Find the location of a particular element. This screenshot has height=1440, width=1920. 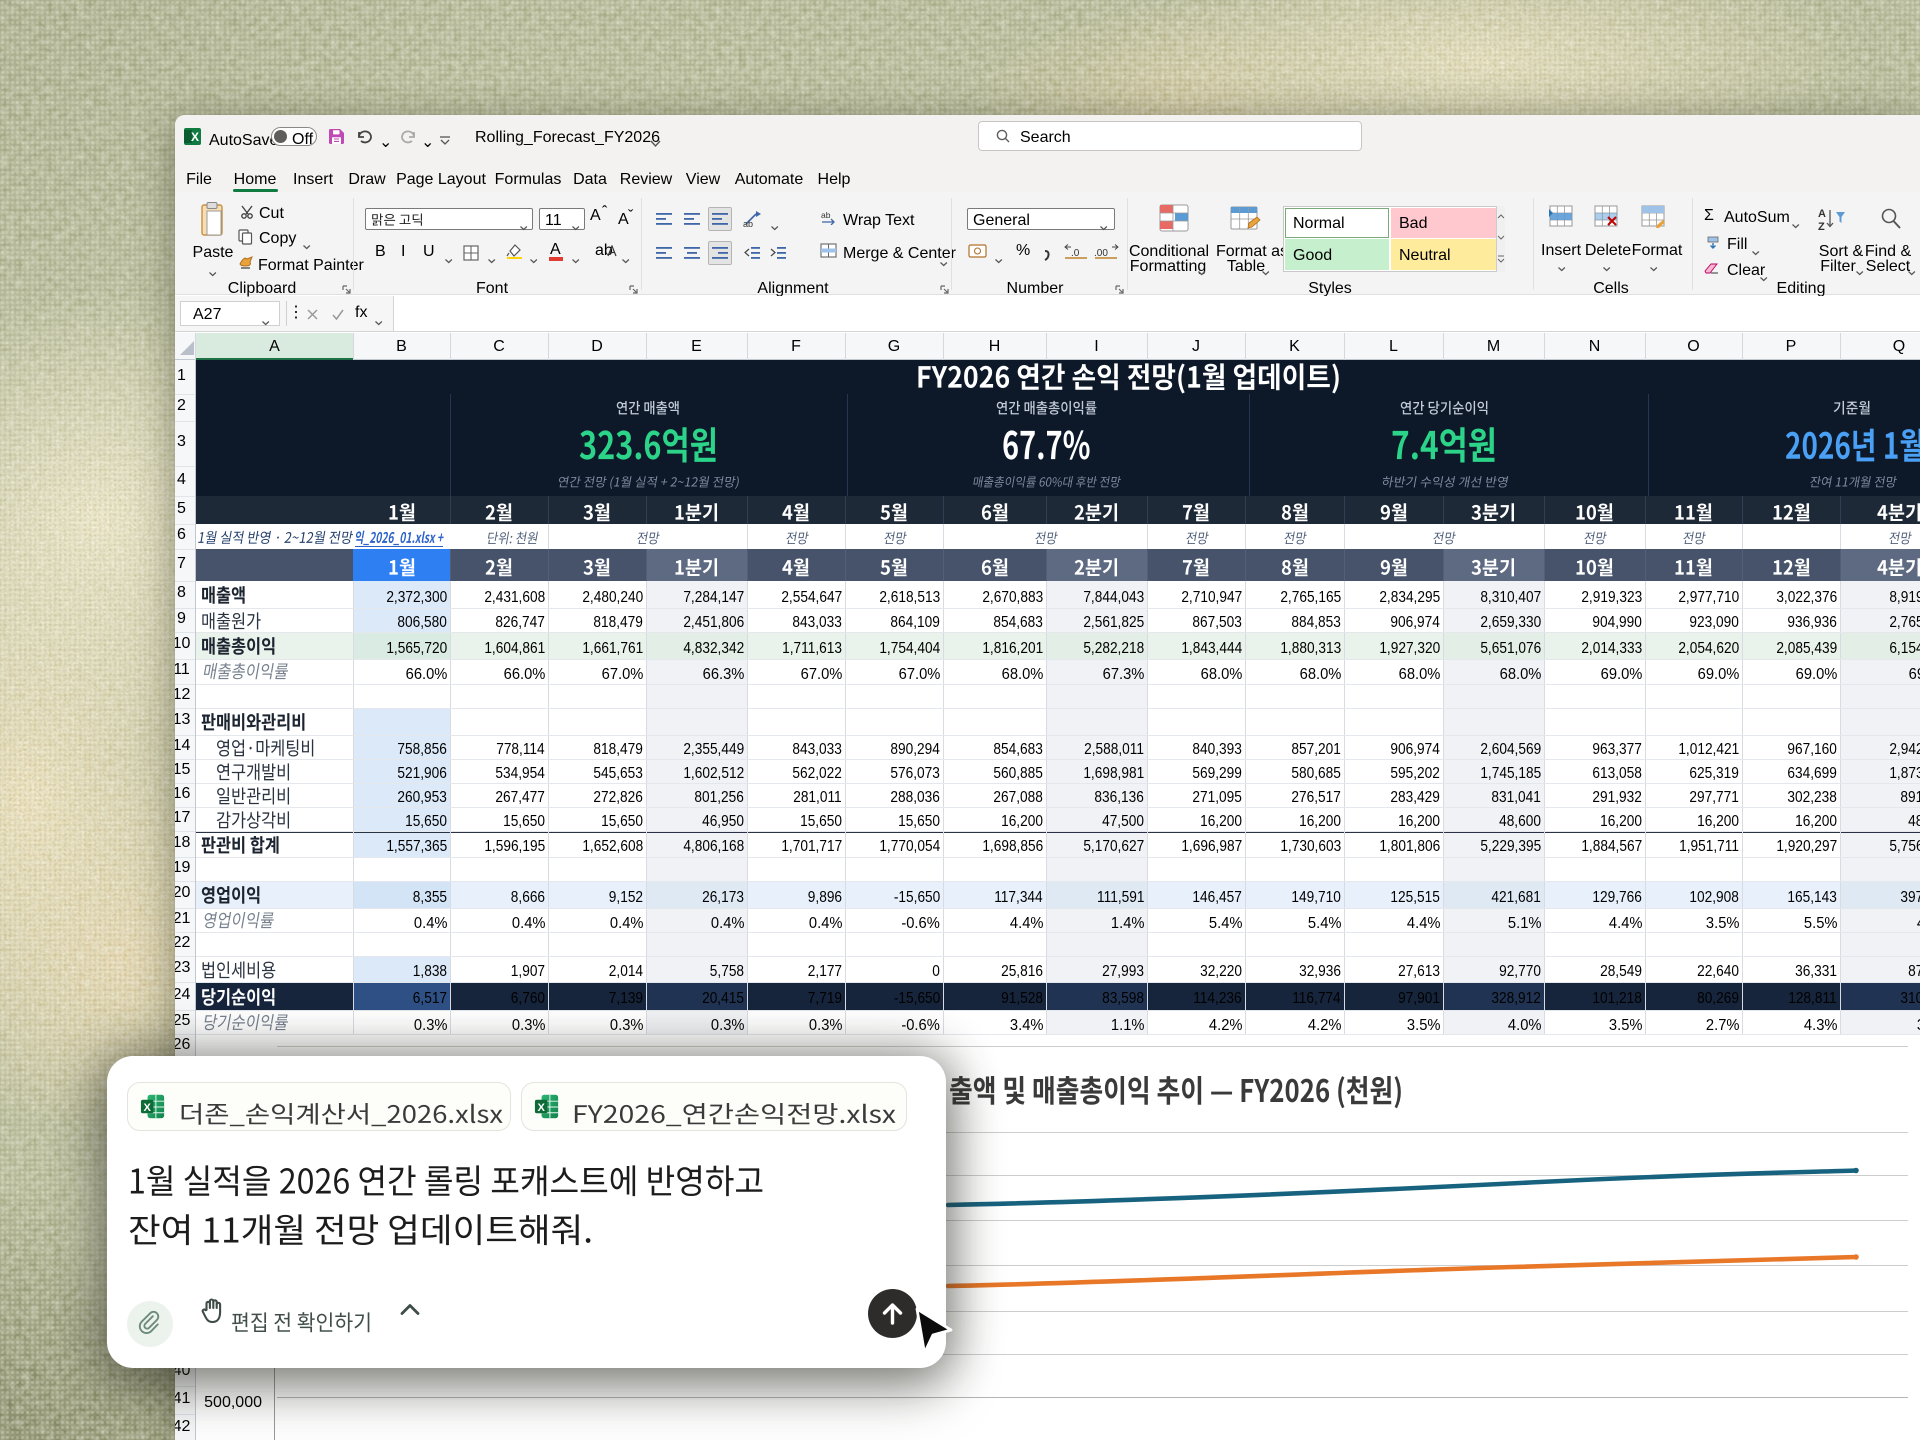

svg-text: Z is located at coordinates (1821, 227).